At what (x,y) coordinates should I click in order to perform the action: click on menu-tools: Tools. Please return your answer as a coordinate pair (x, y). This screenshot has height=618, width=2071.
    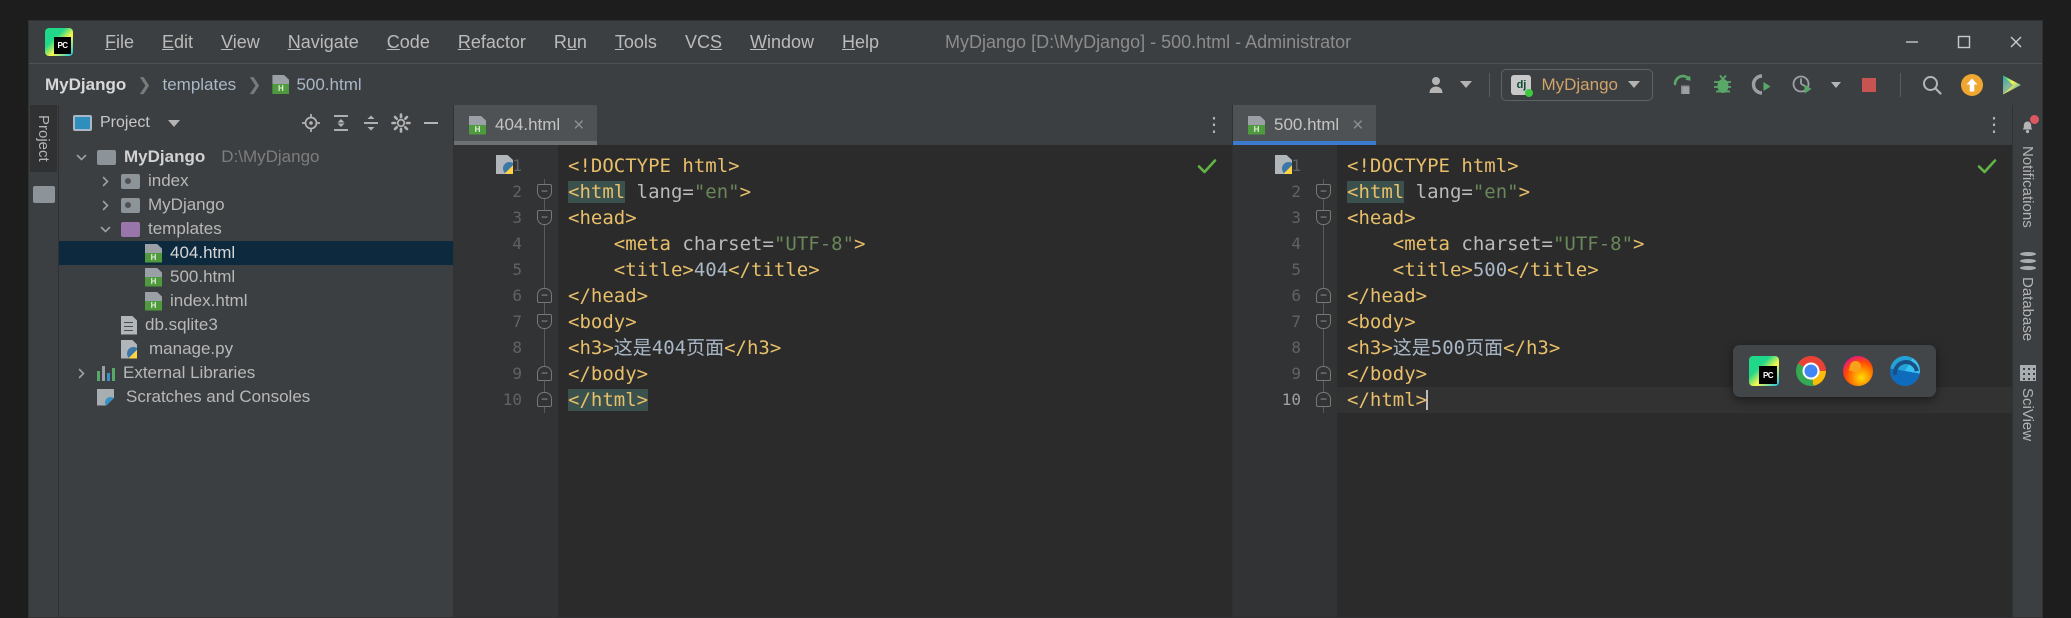
    Looking at the image, I should click on (636, 42).